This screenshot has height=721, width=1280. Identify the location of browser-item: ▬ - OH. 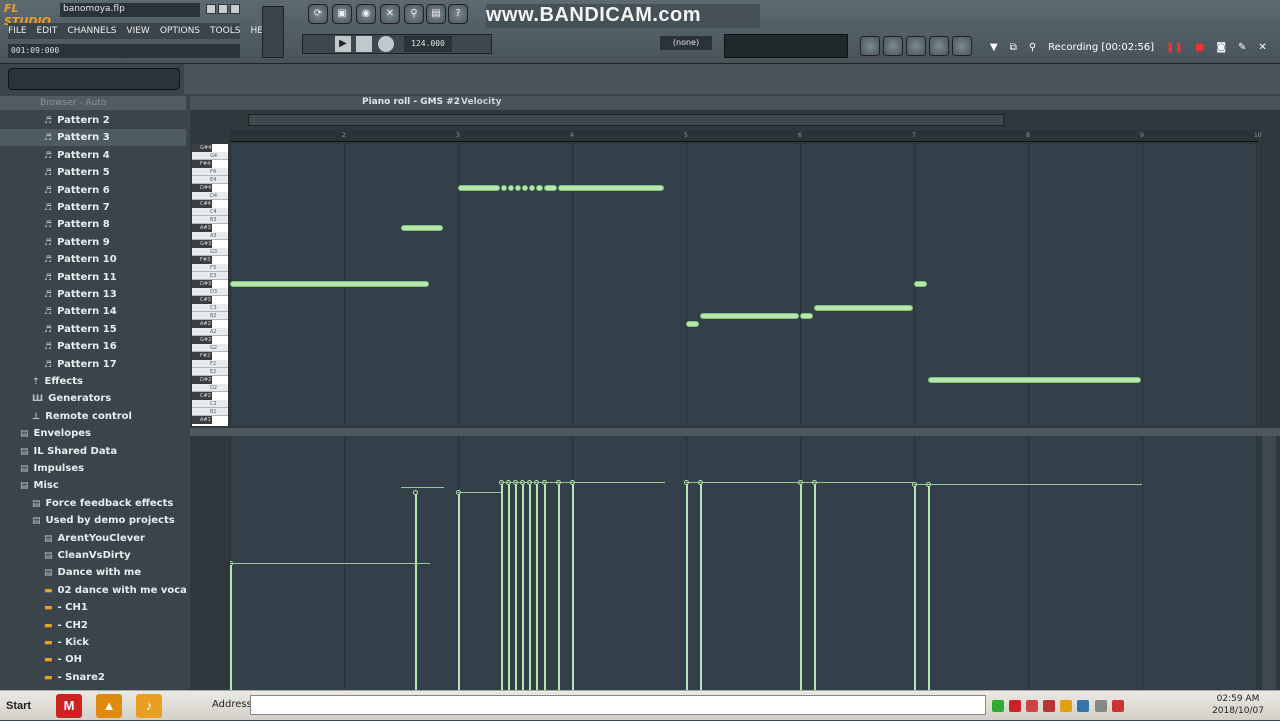
(93, 659).